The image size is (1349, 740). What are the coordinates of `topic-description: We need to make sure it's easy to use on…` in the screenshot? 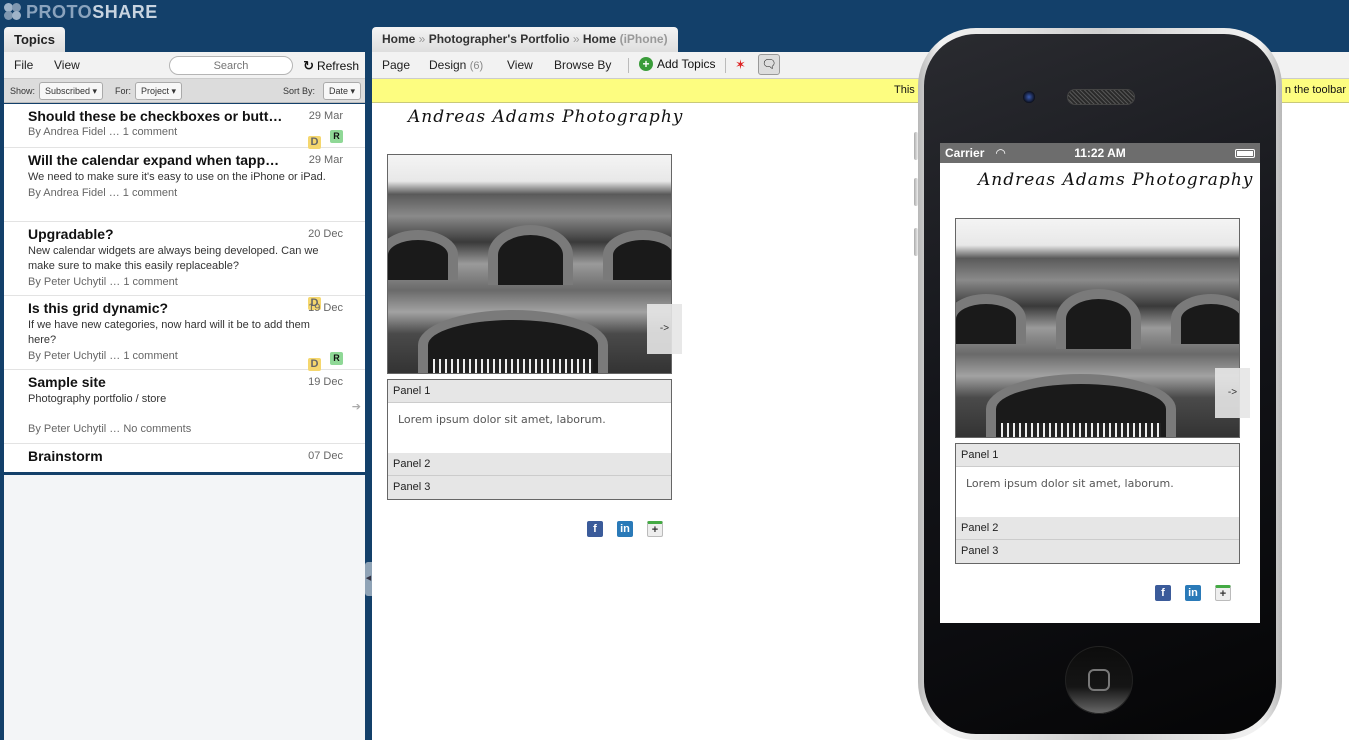 It's located at (177, 177).